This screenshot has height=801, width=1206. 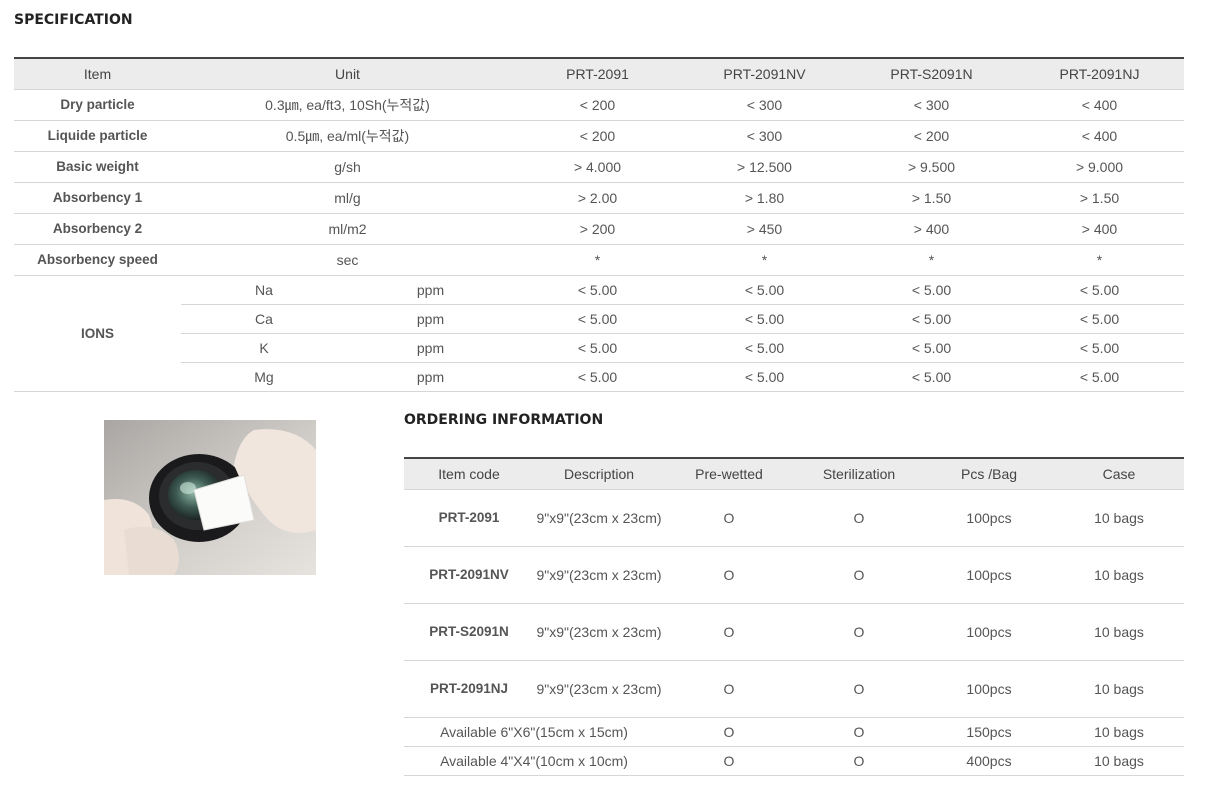 What do you see at coordinates (347, 167) in the screenshot?
I see `spec-unit: g/sh` at bounding box center [347, 167].